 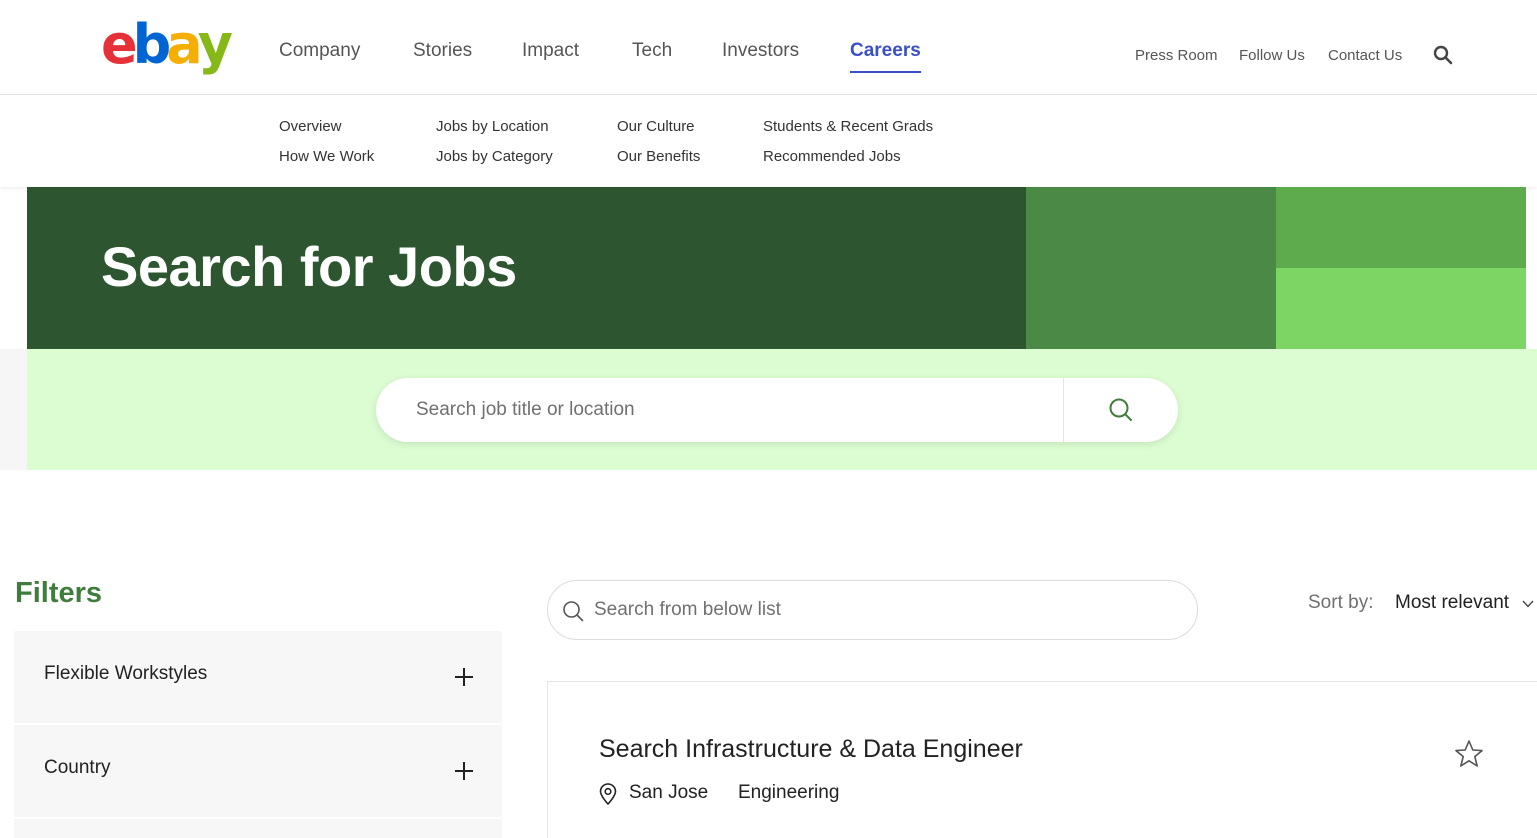 What do you see at coordinates (126, 673) in the screenshot?
I see `filter-label: Flexible Workstyles` at bounding box center [126, 673].